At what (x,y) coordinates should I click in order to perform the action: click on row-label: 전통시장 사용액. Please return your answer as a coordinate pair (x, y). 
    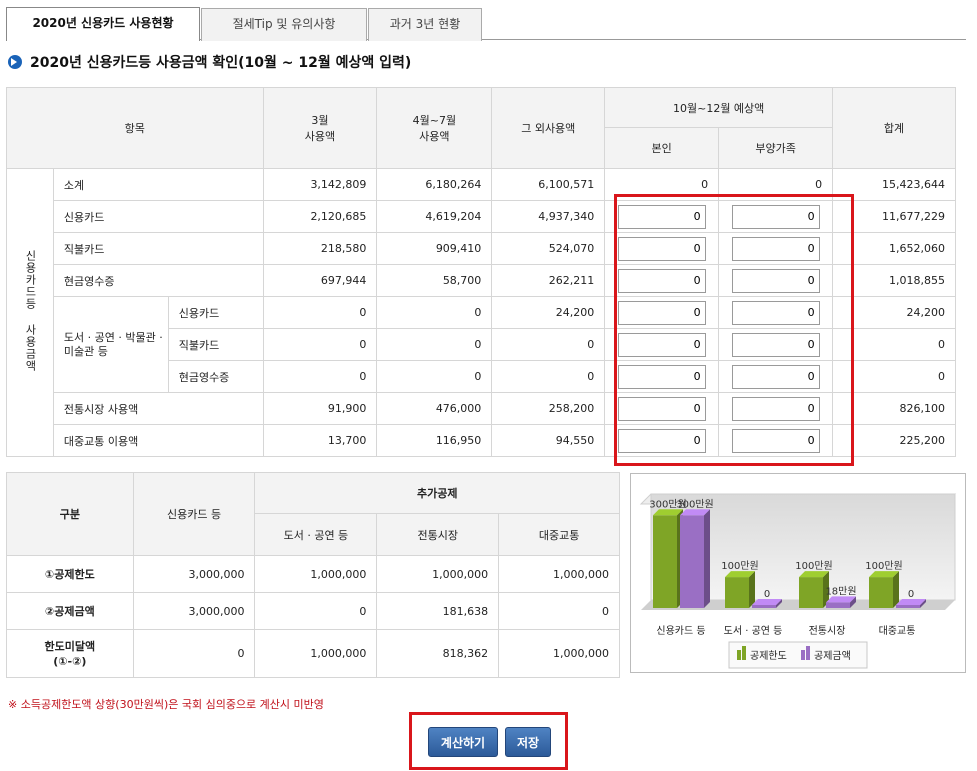
    Looking at the image, I should click on (158, 408).